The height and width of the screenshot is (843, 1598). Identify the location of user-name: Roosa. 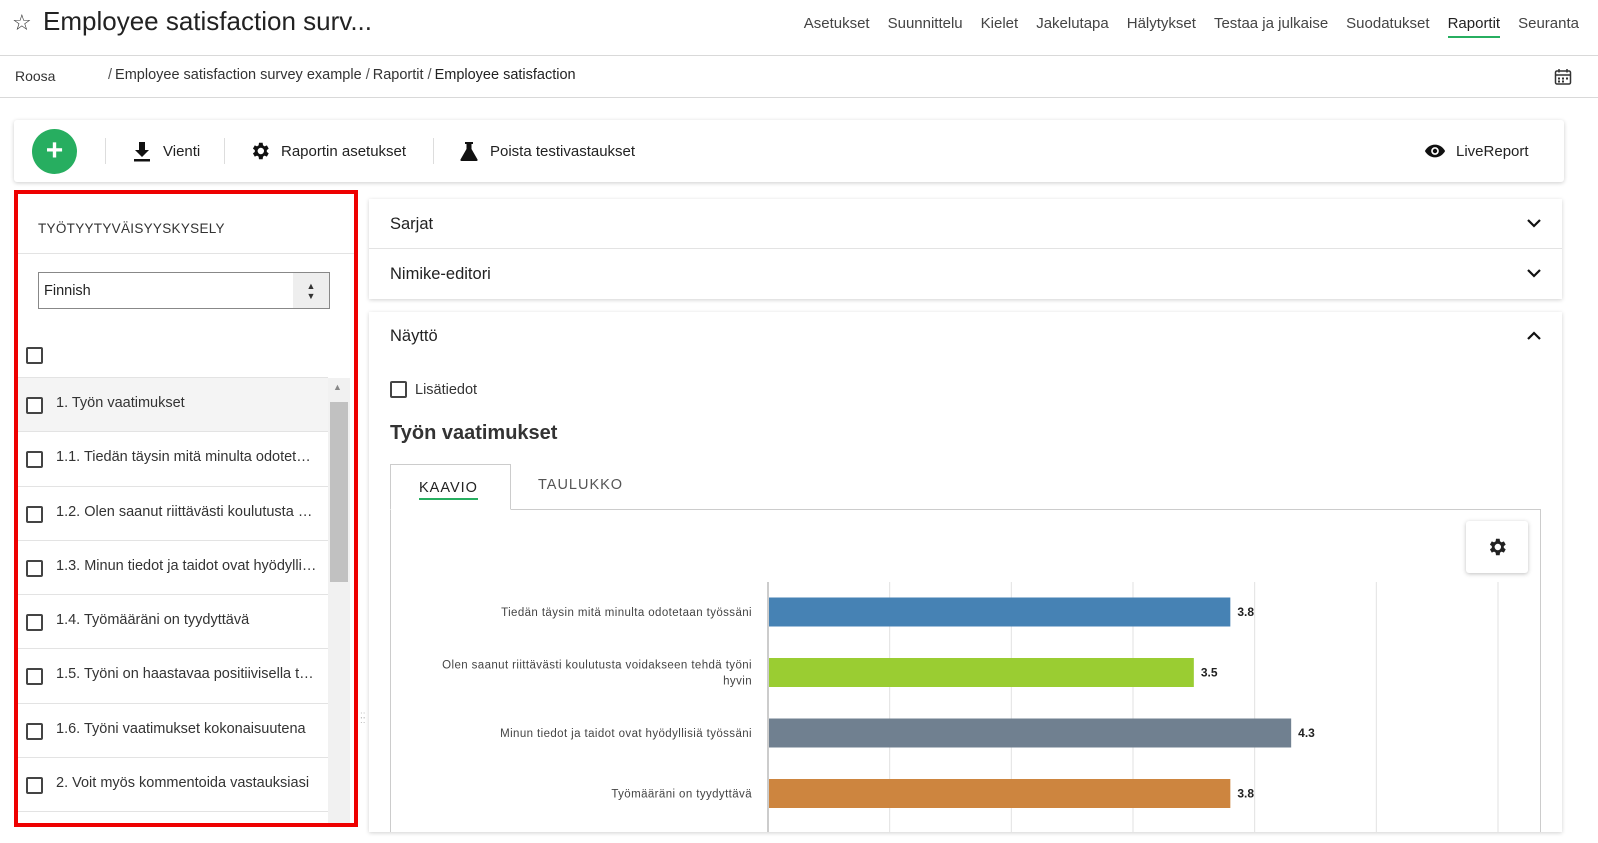
(35, 76).